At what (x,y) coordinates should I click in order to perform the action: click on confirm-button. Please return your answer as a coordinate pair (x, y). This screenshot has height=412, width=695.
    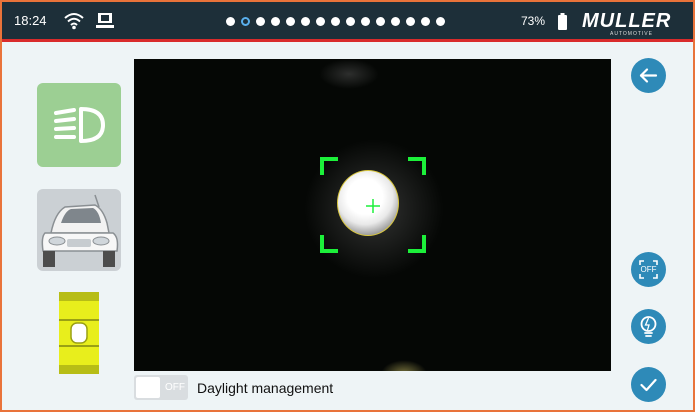
    Looking at the image, I should click on (648, 384).